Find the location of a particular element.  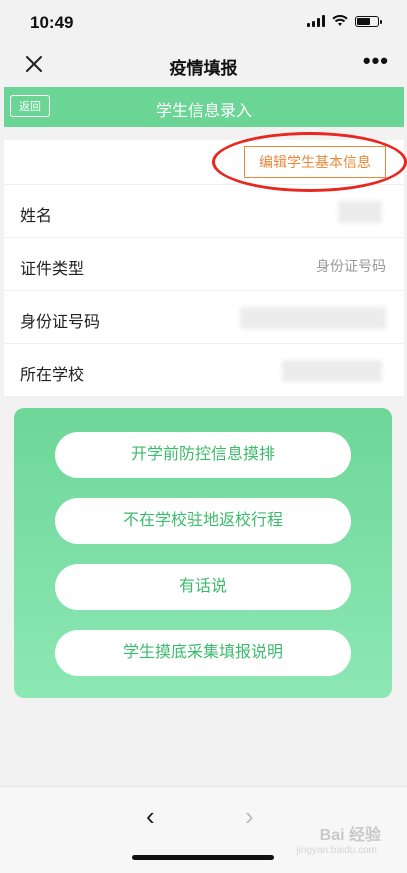

section-header: 返回 学生信息录入 is located at coordinates (204, 107).